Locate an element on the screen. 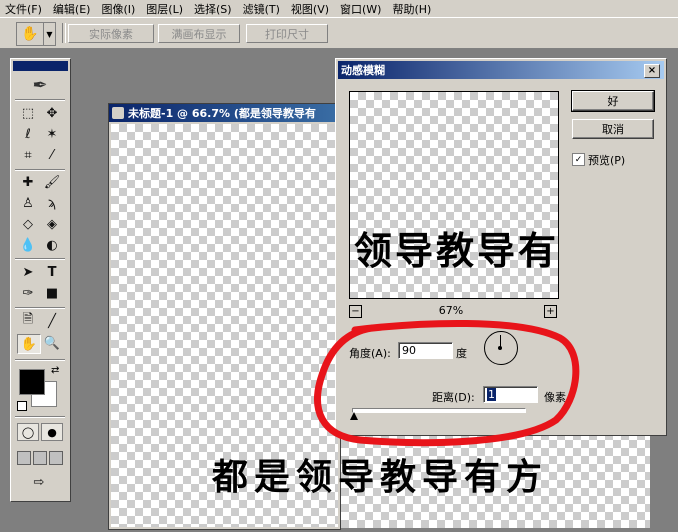  chevron-down-icon: ▼ is located at coordinates (49, 34).